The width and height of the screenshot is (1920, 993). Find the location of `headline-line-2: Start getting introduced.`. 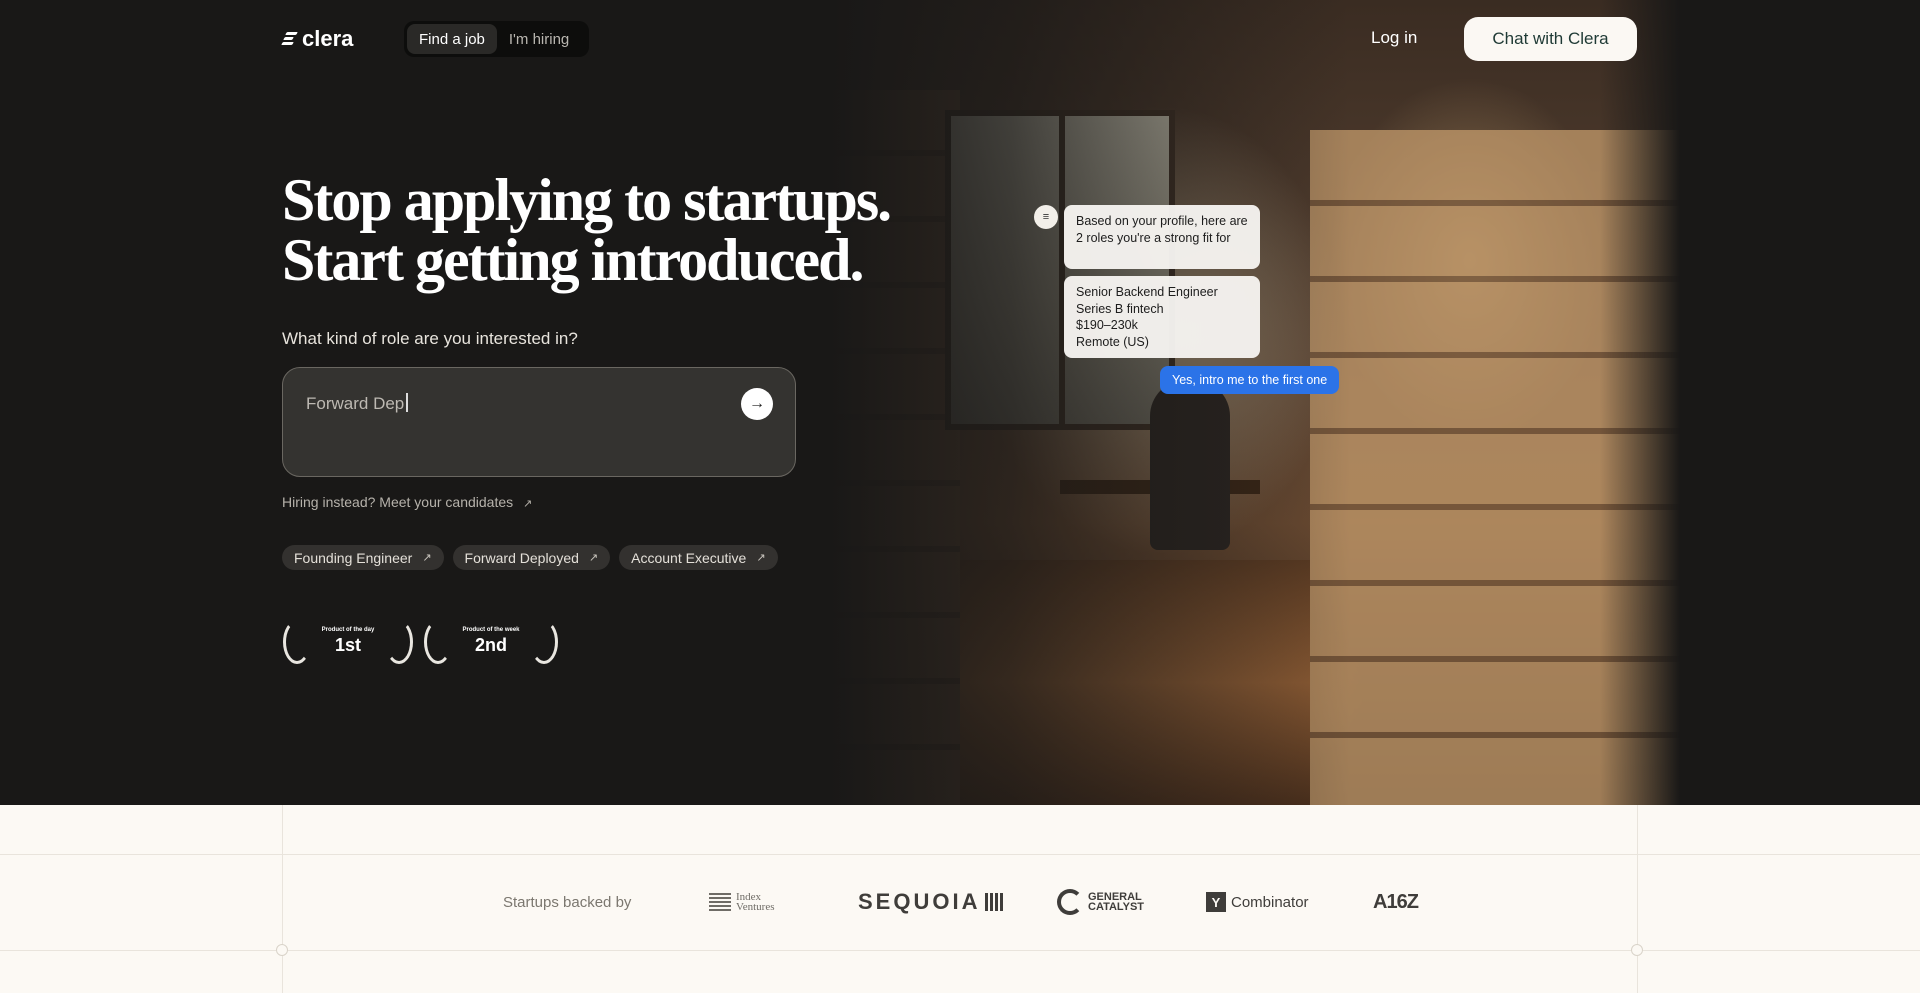

headline-line-2: Start getting introduced. is located at coordinates (573, 260).